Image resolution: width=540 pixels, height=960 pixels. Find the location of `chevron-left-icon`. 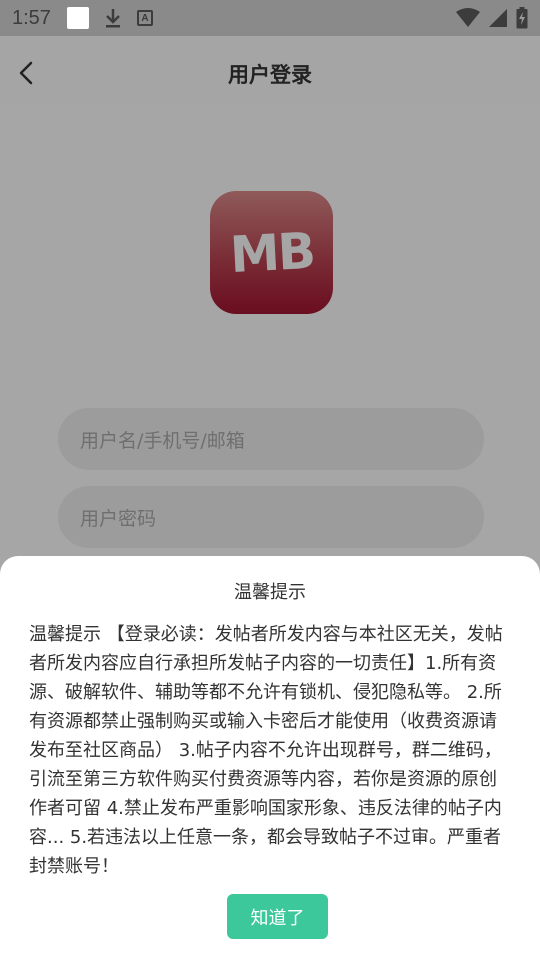

chevron-left-icon is located at coordinates (27, 73).